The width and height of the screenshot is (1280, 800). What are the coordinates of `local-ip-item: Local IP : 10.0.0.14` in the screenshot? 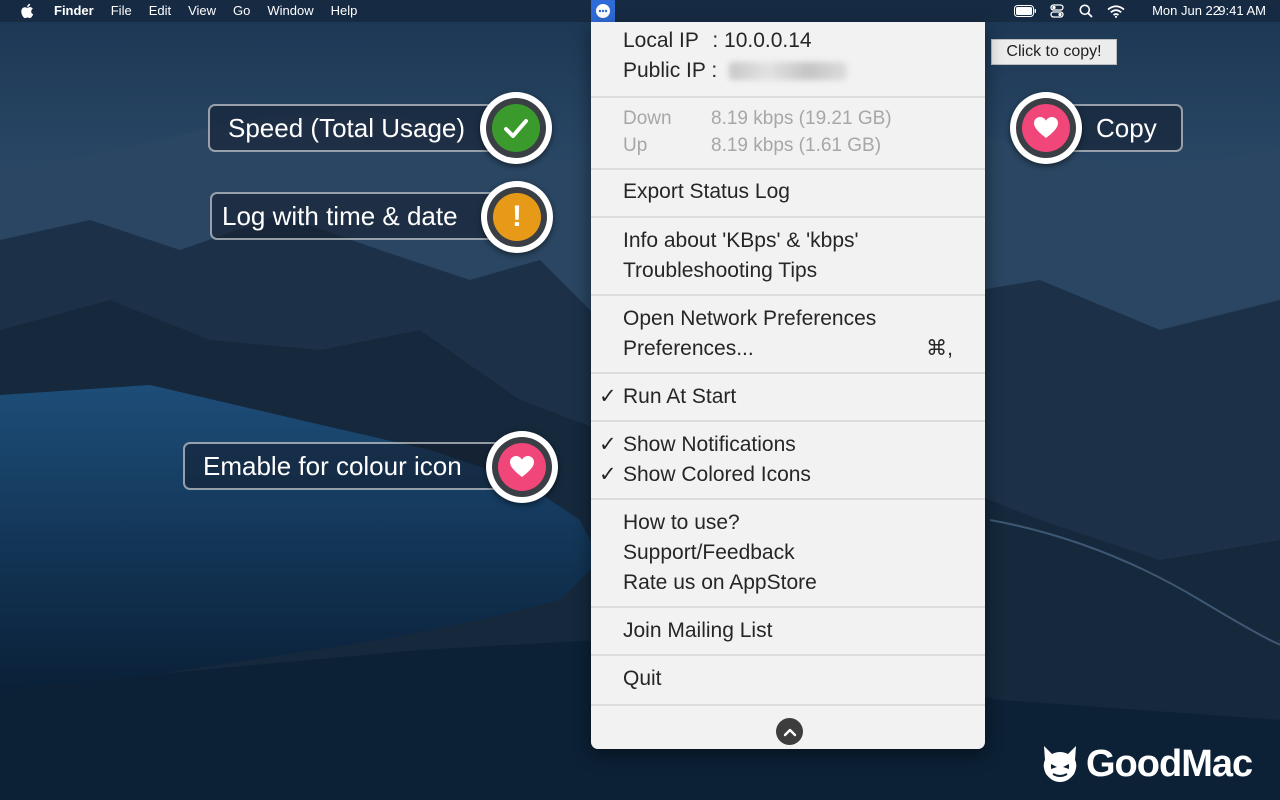 It's located at (717, 41).